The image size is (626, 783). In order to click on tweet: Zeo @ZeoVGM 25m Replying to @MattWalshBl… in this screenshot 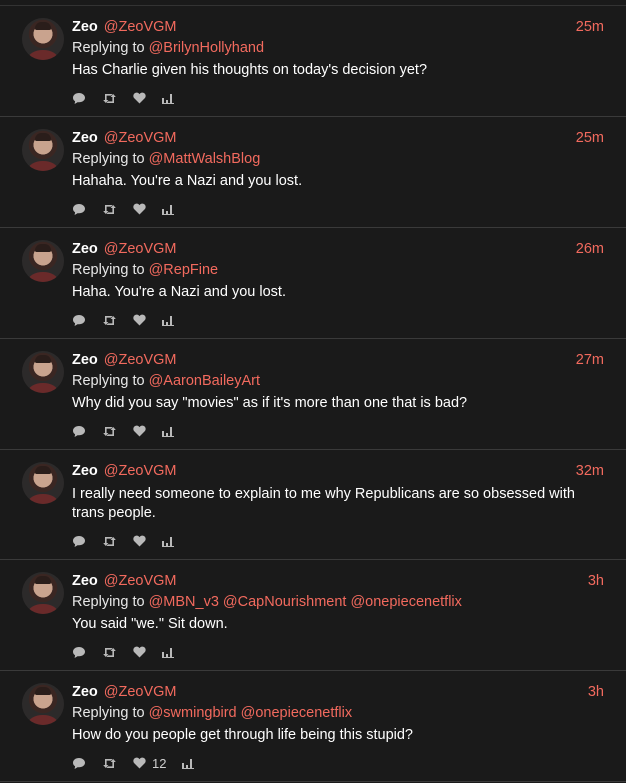, I will do `click(313, 172)`.